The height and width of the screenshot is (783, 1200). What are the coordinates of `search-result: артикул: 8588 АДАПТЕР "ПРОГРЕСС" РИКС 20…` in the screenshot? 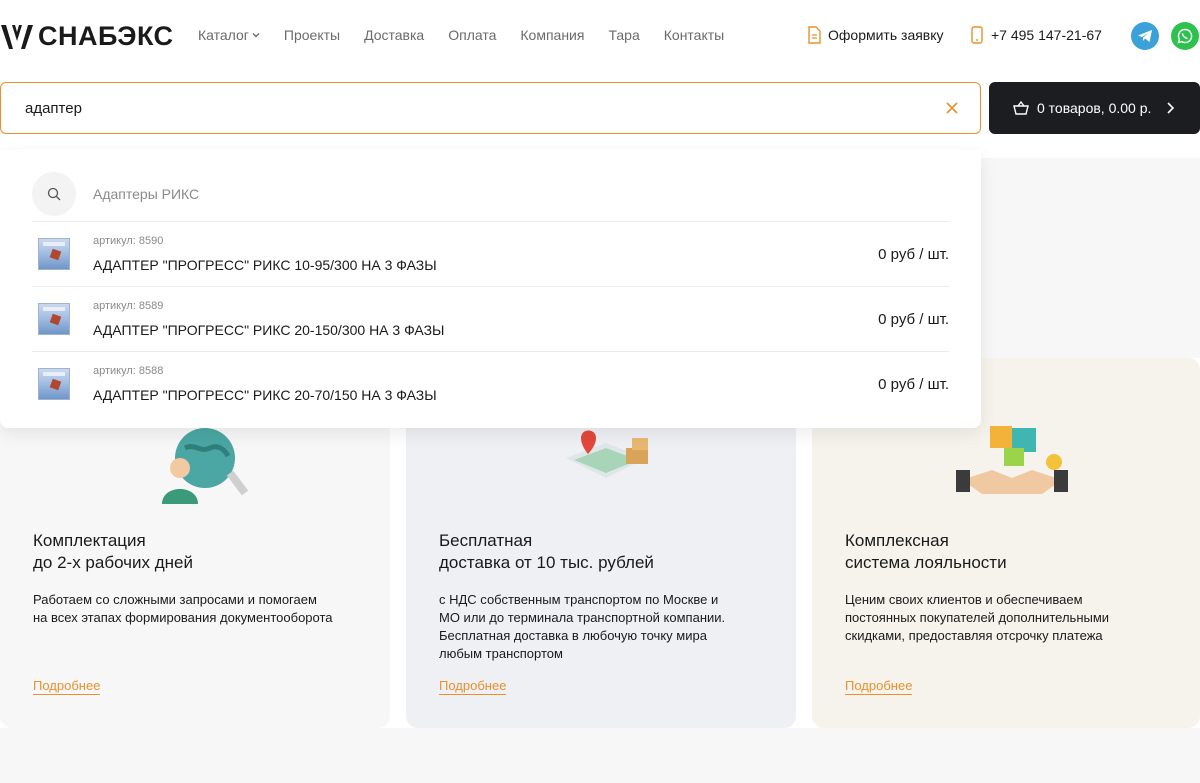 It's located at (490, 384).